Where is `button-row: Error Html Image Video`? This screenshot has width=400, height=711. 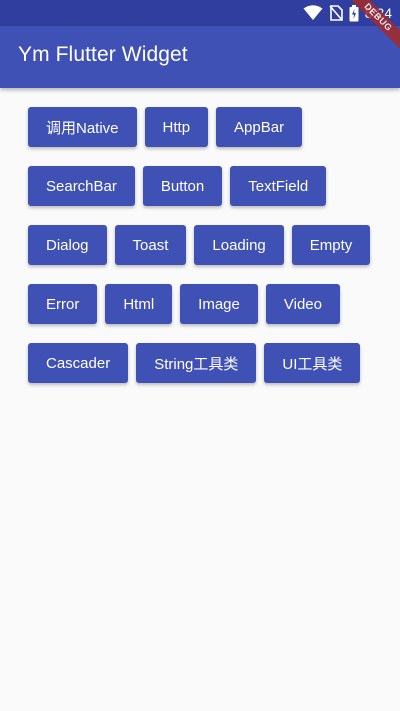
button-row: Error Html Image Video is located at coordinates (208, 304).